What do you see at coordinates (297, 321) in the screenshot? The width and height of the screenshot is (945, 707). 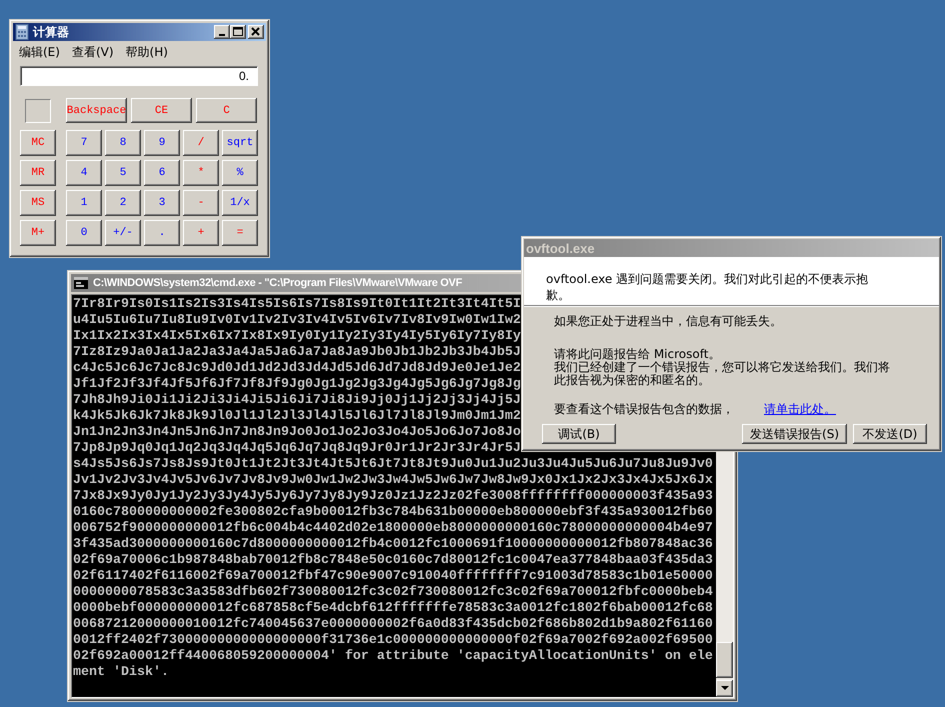 I see `console-line: u4Iu5Iu6Iu7Iu8Iu9Iv0Iv1Iv2Iv3Iv4Iv5Iv6Iv7Iv8Iv9Iw0Iw1Iw2` at bounding box center [297, 321].